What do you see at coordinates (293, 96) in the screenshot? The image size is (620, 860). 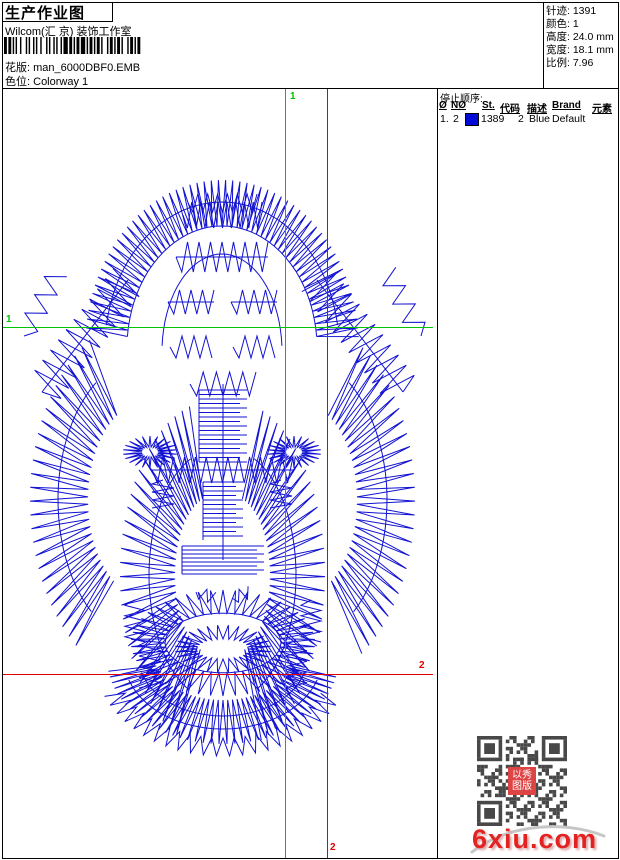 I see `guide-label-1-top: 1` at bounding box center [293, 96].